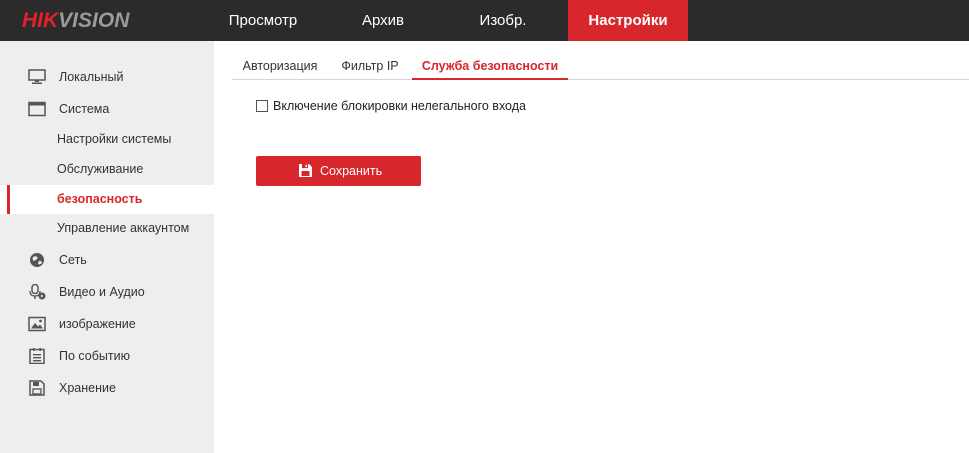  Describe the element at coordinates (94, 356) in the screenshot. I see `sidebar-item-label: По событию` at that location.